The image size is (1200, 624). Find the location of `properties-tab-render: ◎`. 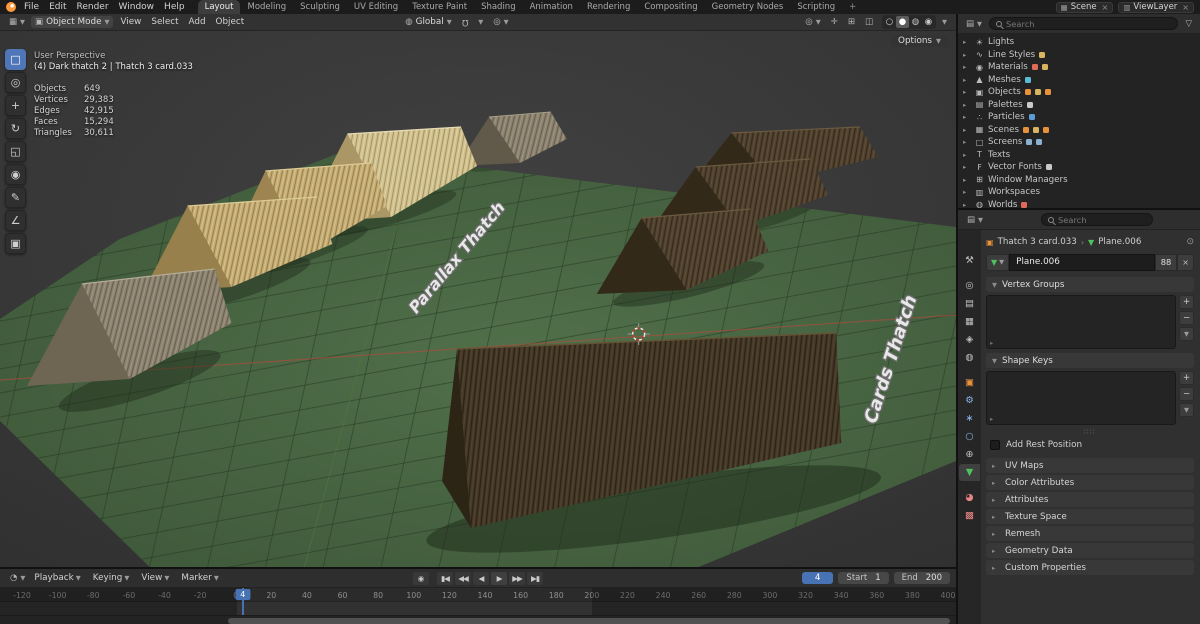

properties-tab-render: ◎ is located at coordinates (969, 285).